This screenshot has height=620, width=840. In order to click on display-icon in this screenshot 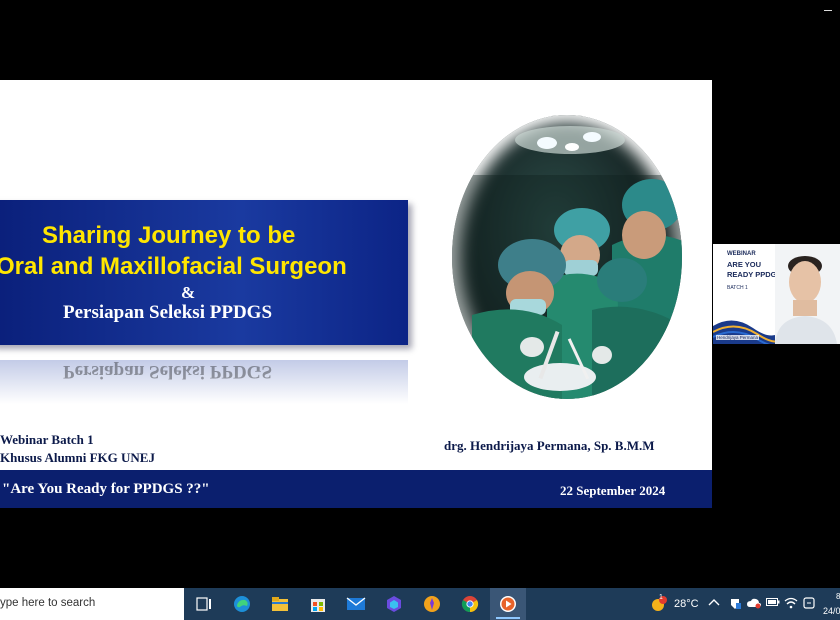, I will do `click(809, 604)`.